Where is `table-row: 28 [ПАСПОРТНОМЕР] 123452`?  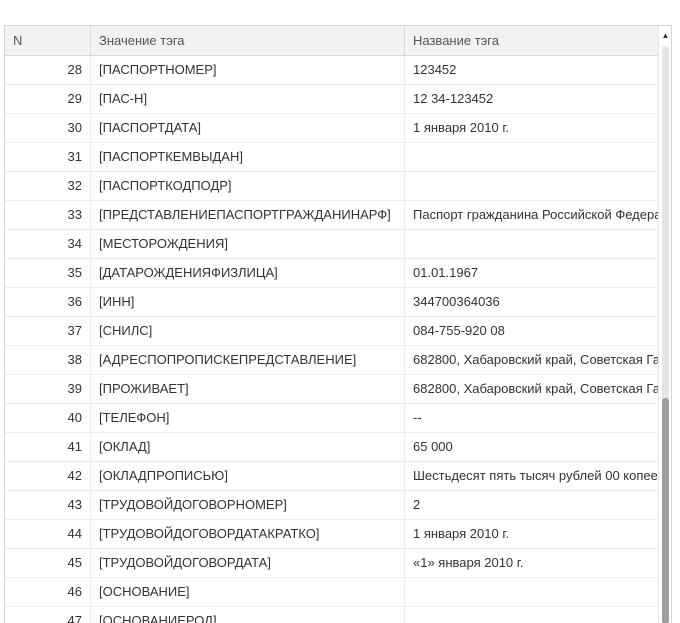
table-row: 28 [ПАСПОРТНОМЕР] 123452 is located at coordinates (331, 70).